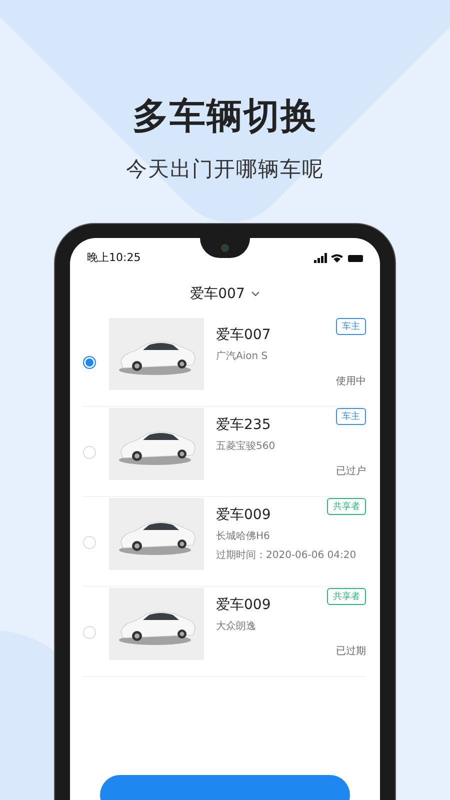  Describe the element at coordinates (225, 248) in the screenshot. I see `camera-icon` at that location.